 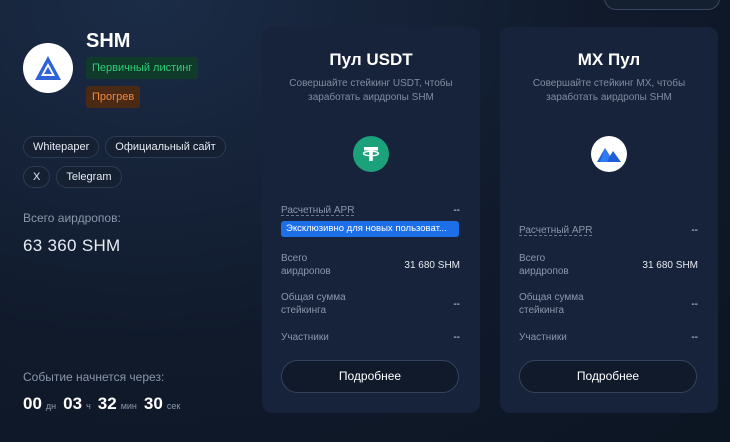 I want to click on countdown-seconds-unit: сек, so click(x=173, y=406).